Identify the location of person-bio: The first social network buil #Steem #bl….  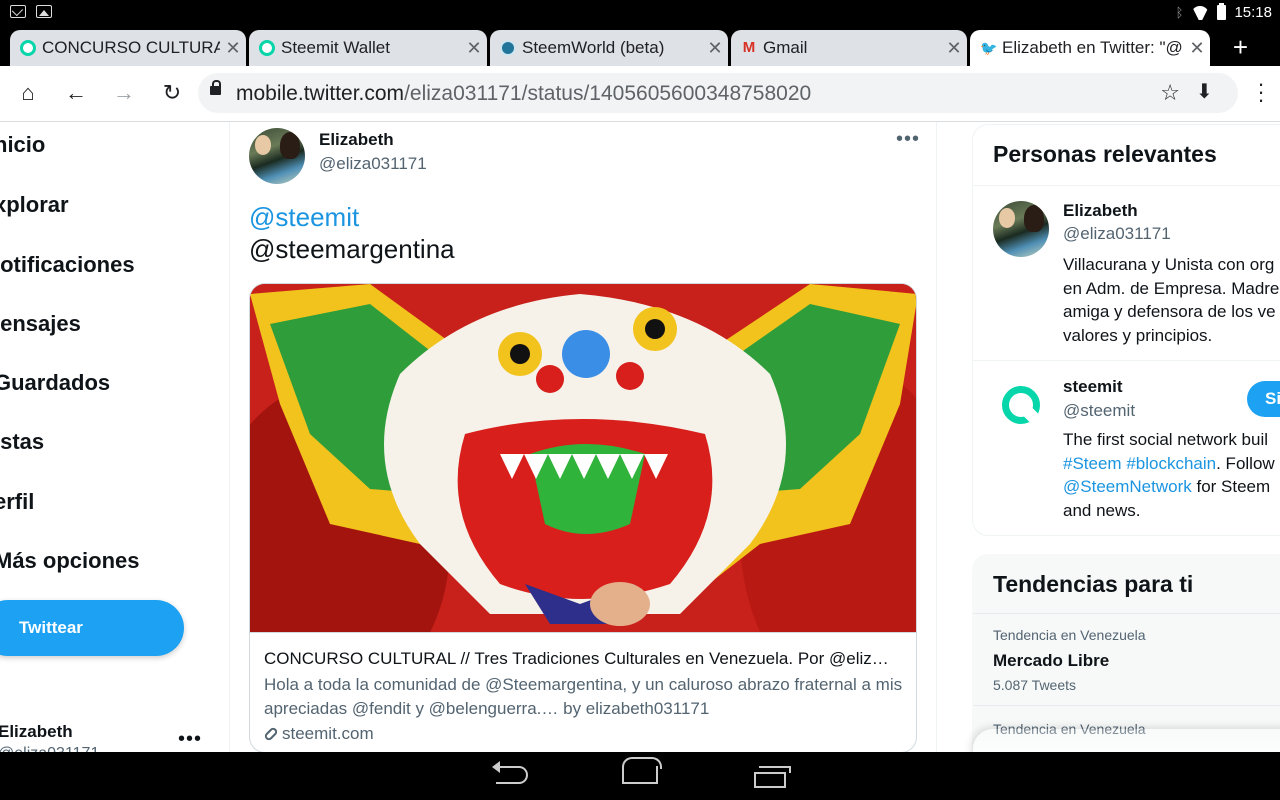
(1169, 475).